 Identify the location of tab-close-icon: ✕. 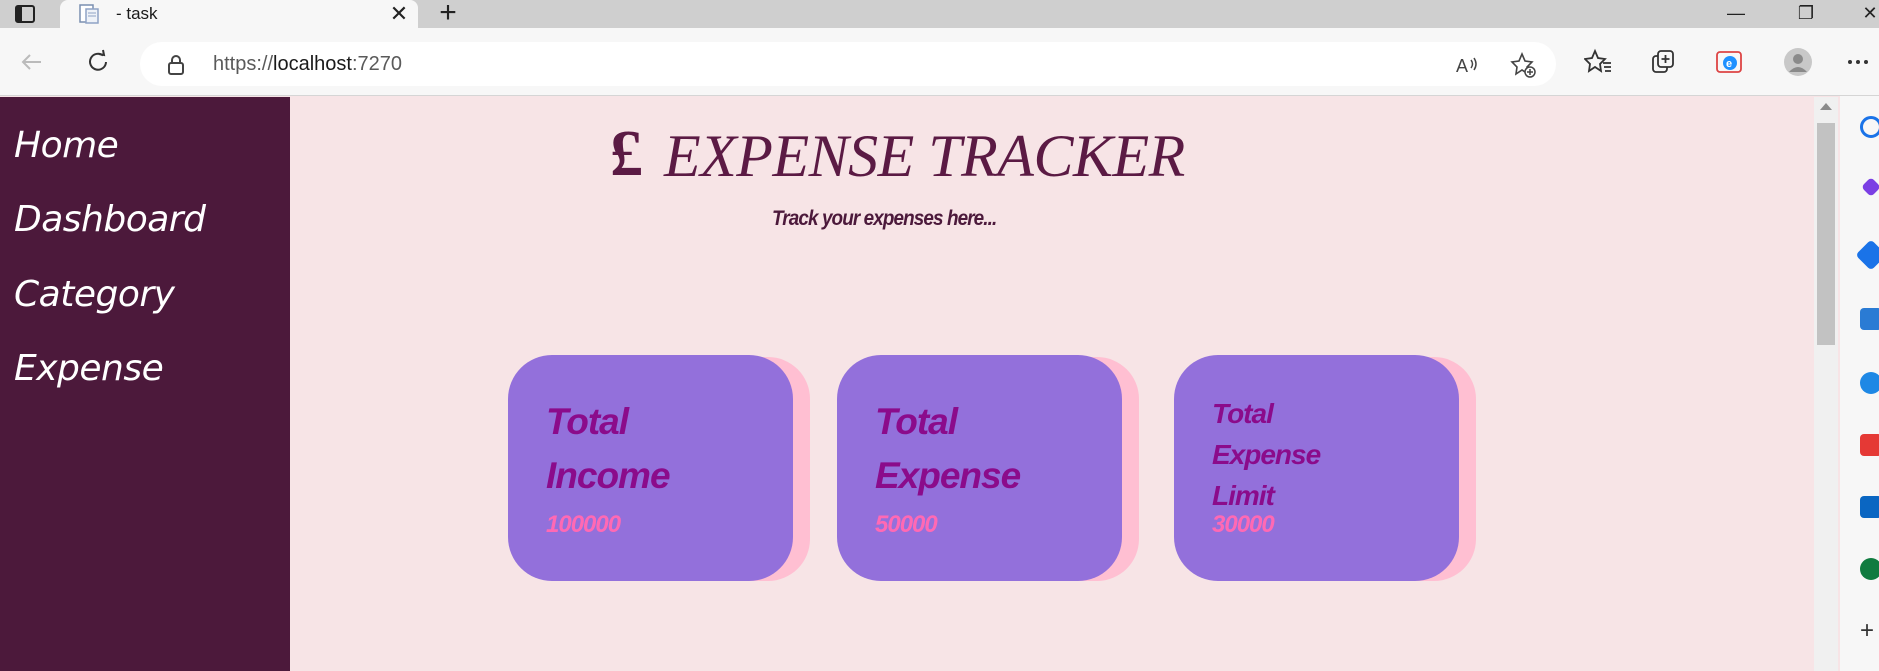
(399, 14).